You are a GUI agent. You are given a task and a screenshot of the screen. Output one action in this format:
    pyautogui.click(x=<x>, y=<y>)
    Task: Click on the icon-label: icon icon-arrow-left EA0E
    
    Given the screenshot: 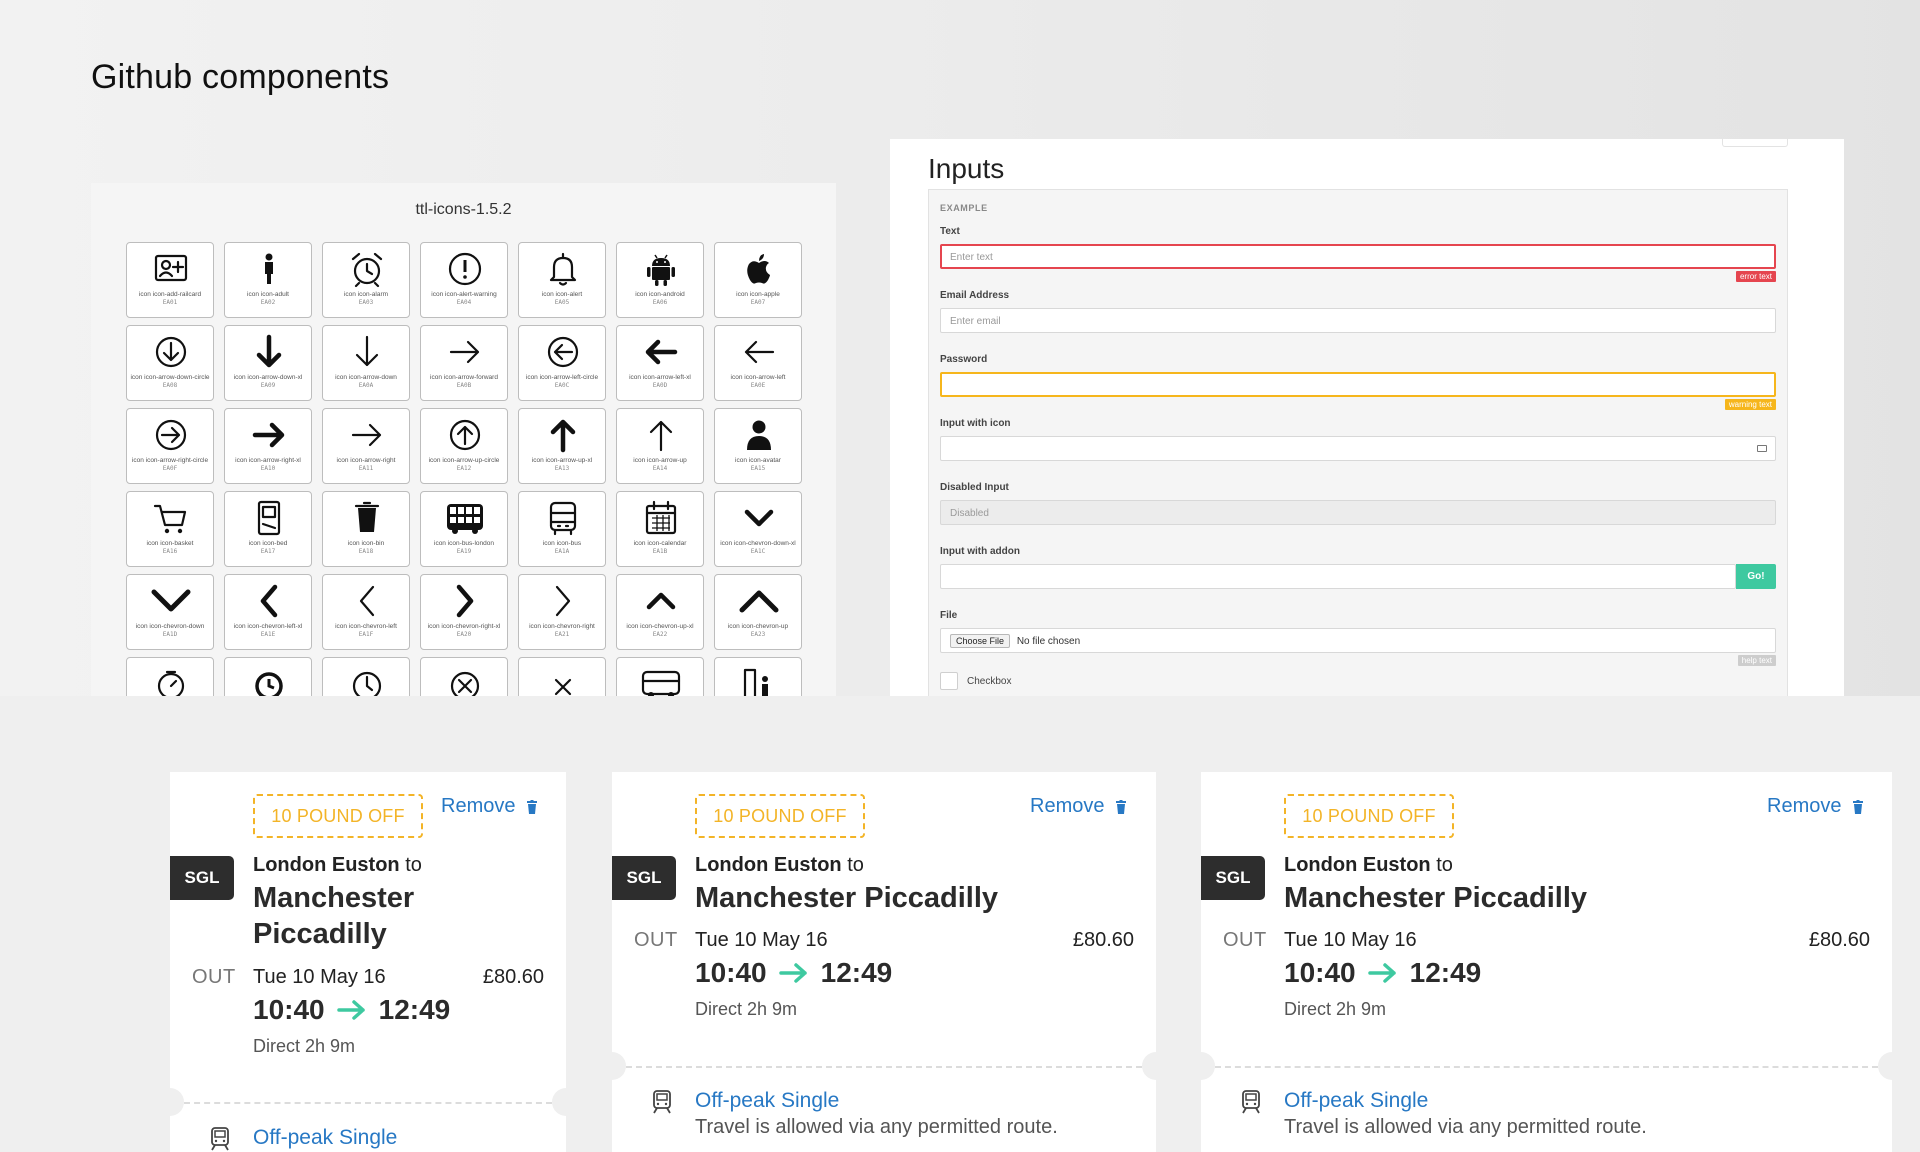 What is the action you would take?
    pyautogui.click(x=758, y=381)
    